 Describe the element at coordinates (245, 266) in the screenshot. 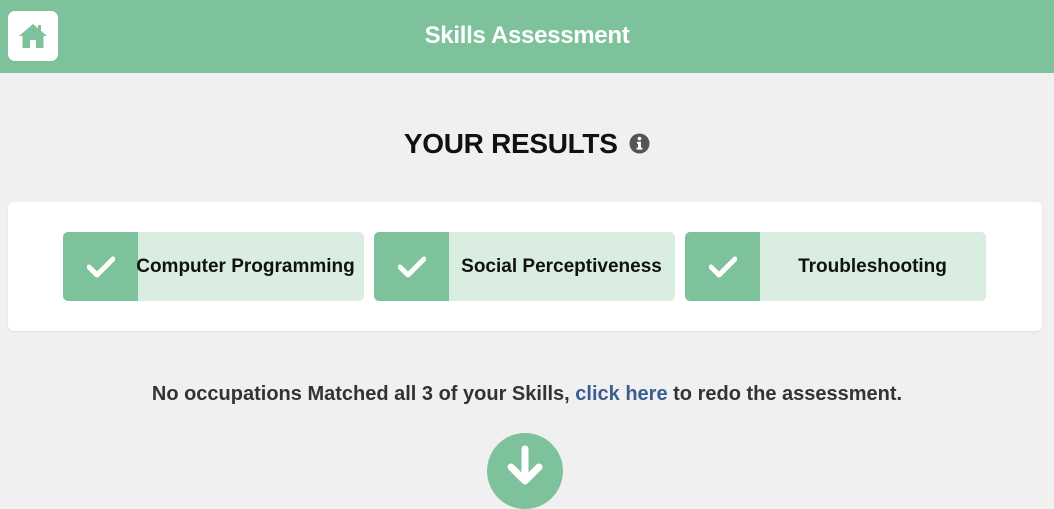

I see `skill-label: Computer Programming` at that location.